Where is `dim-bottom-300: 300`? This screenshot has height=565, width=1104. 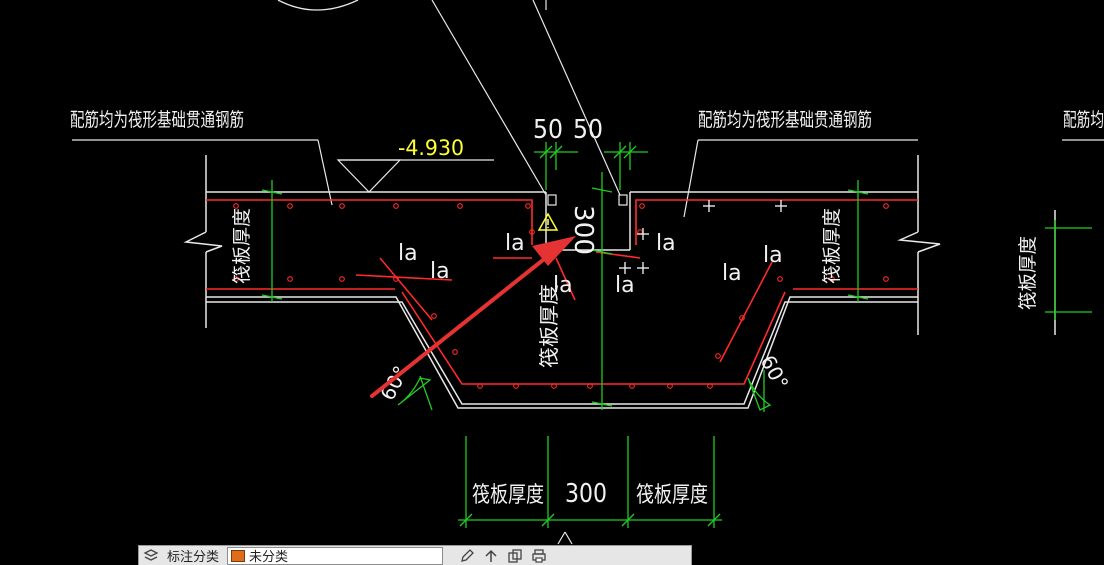
dim-bottom-300: 300 is located at coordinates (586, 494).